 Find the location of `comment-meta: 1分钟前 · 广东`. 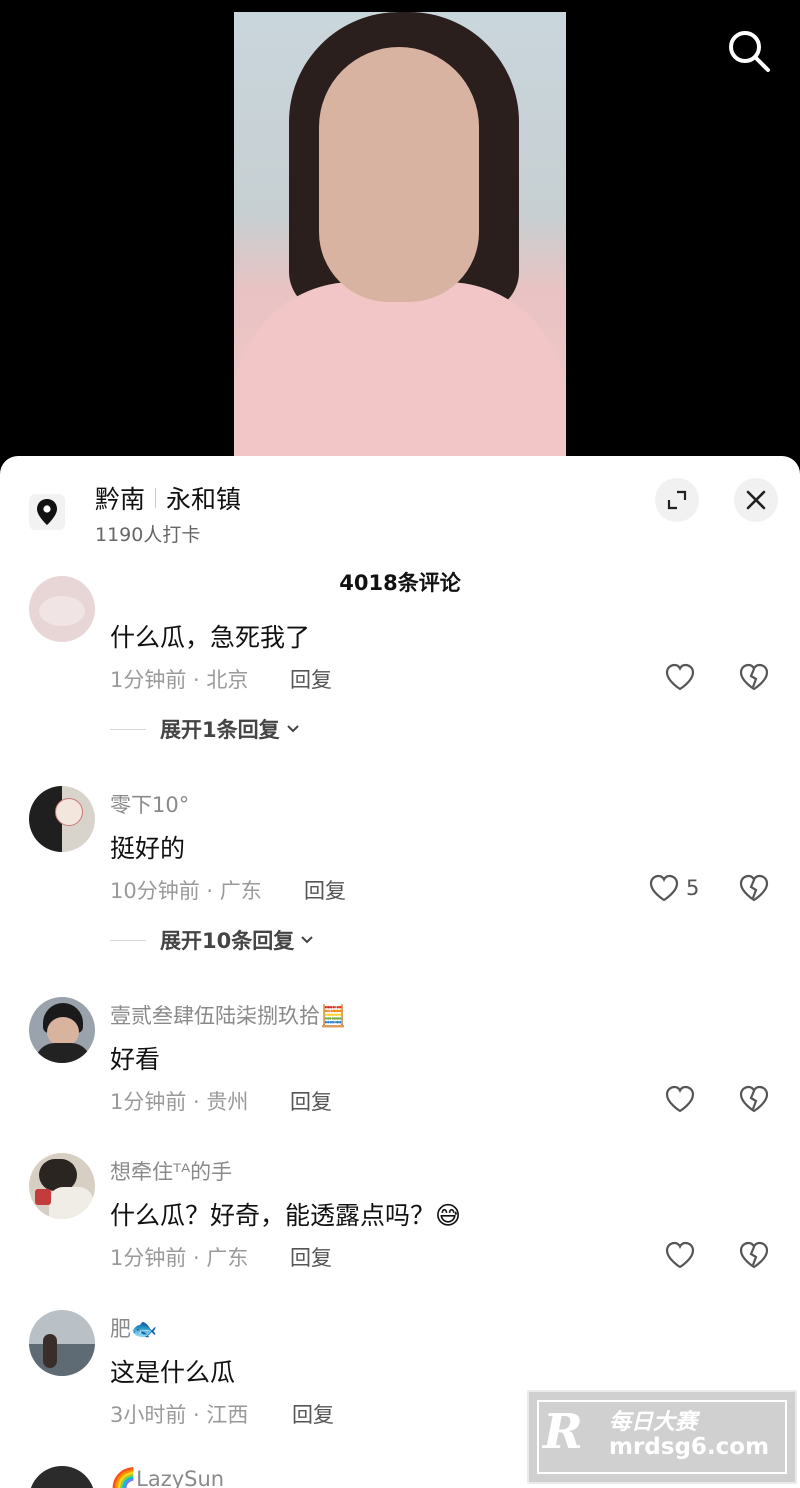

comment-meta: 1分钟前 · 广东 is located at coordinates (179, 1258).